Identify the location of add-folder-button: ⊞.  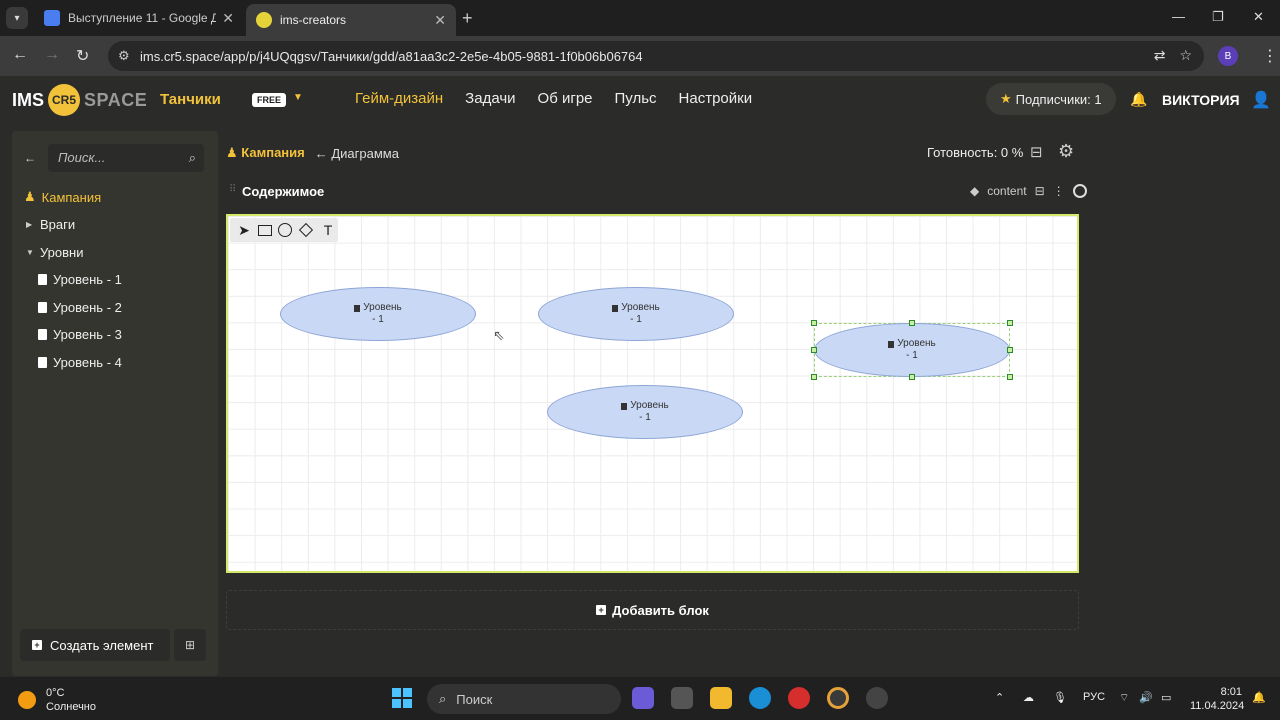
(190, 645).